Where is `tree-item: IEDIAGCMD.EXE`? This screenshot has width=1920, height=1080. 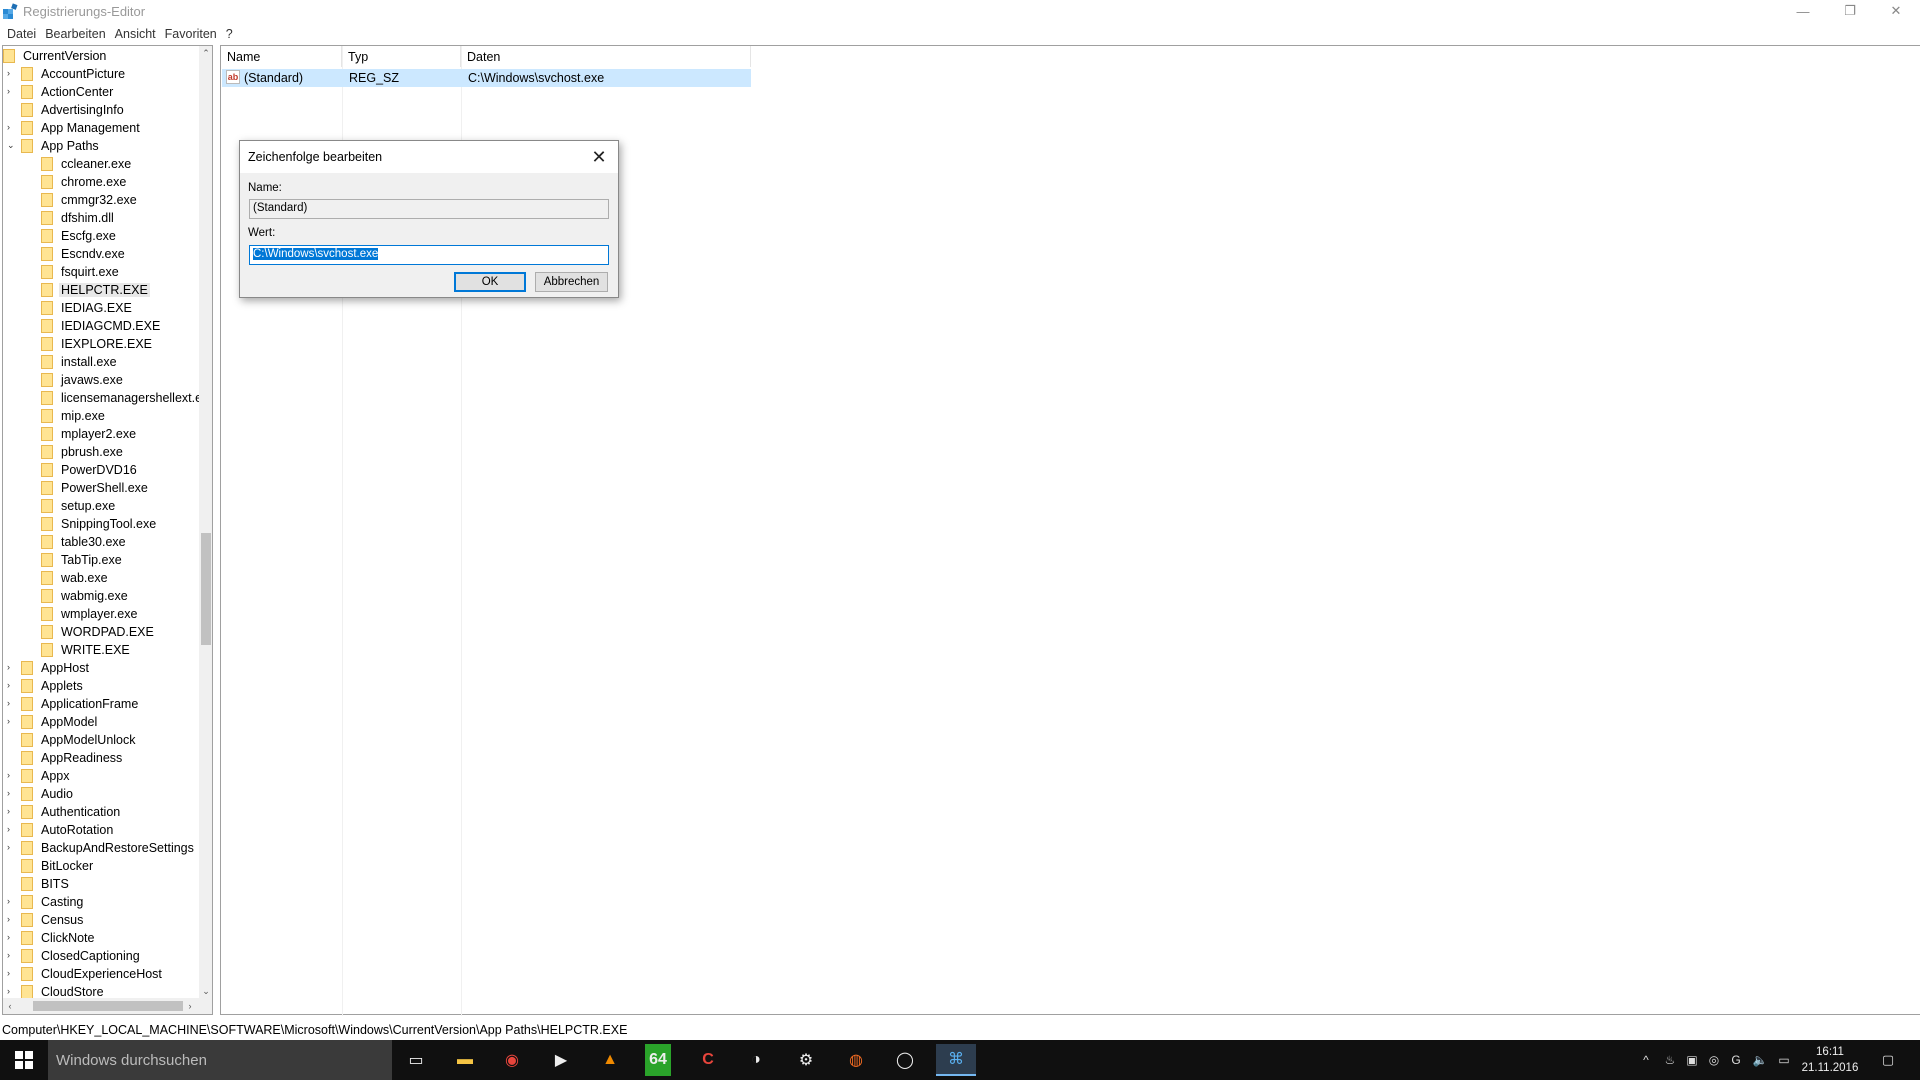 tree-item: IEDIAGCMD.EXE is located at coordinates (101, 326).